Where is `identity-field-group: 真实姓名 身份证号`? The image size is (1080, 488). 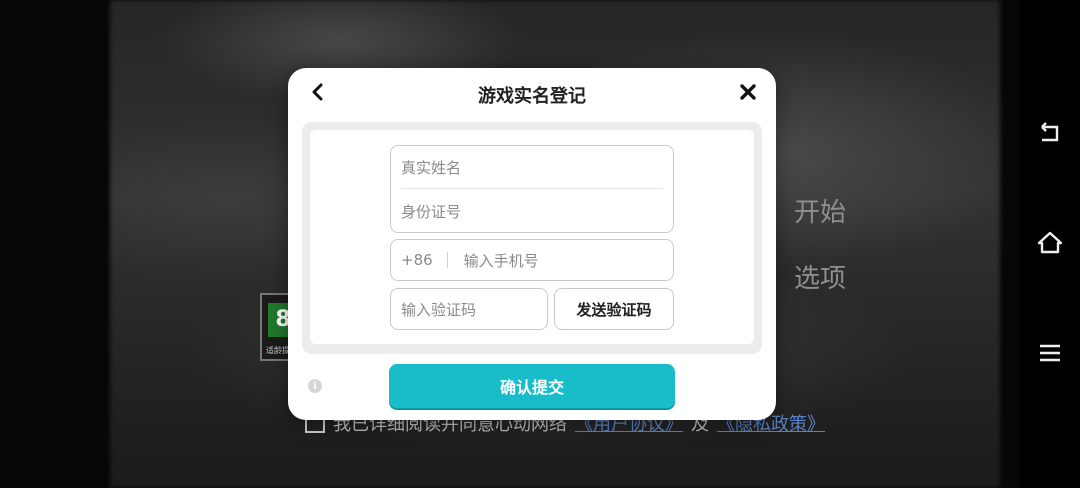
identity-field-group: 真实姓名 身份证号 is located at coordinates (532, 189).